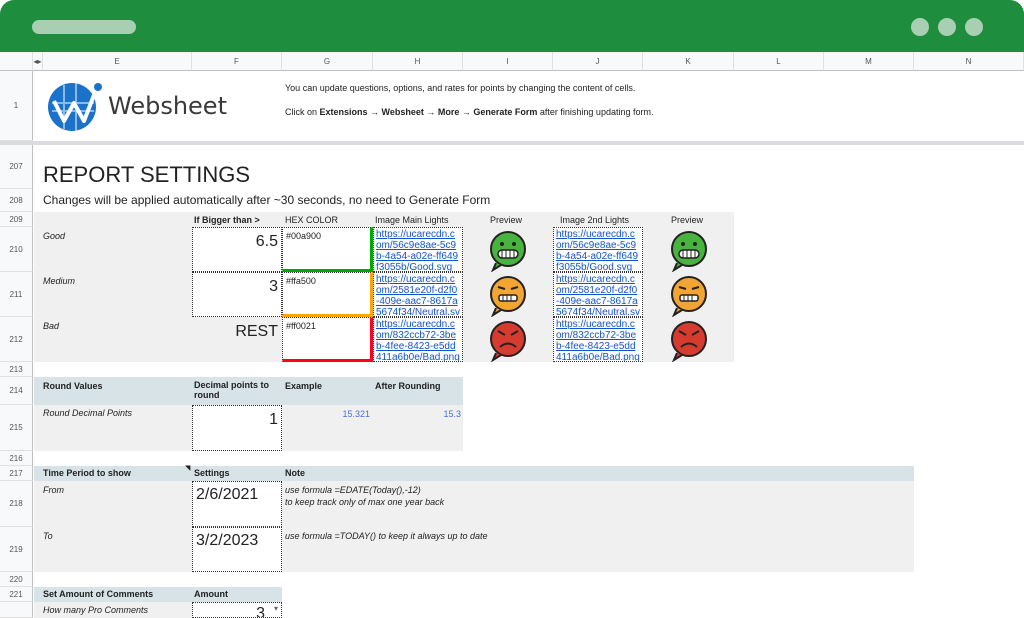 The height and width of the screenshot is (618, 1024). I want to click on brand-name: Websheet, so click(167, 106).